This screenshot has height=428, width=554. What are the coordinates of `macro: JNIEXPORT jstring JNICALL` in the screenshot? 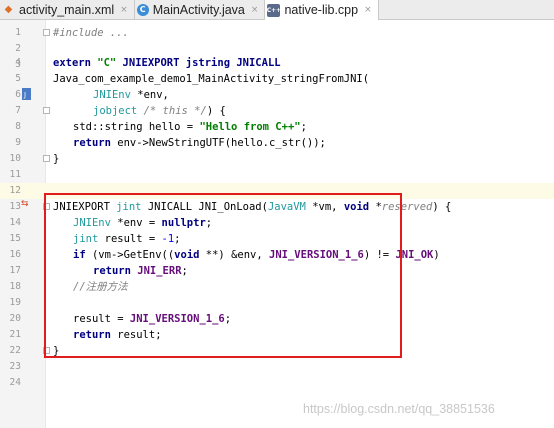 It's located at (198, 63).